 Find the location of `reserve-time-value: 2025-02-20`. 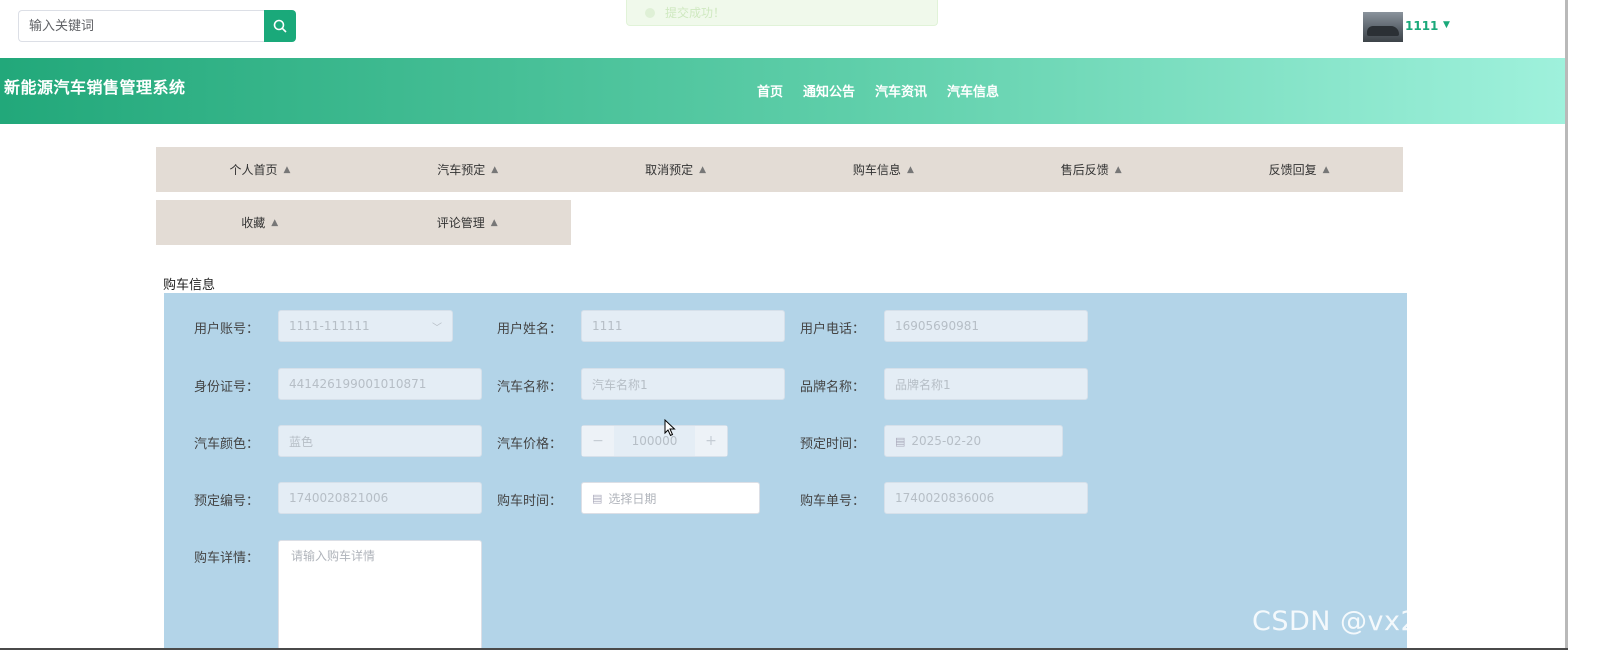

reserve-time-value: 2025-02-20 is located at coordinates (946, 441).